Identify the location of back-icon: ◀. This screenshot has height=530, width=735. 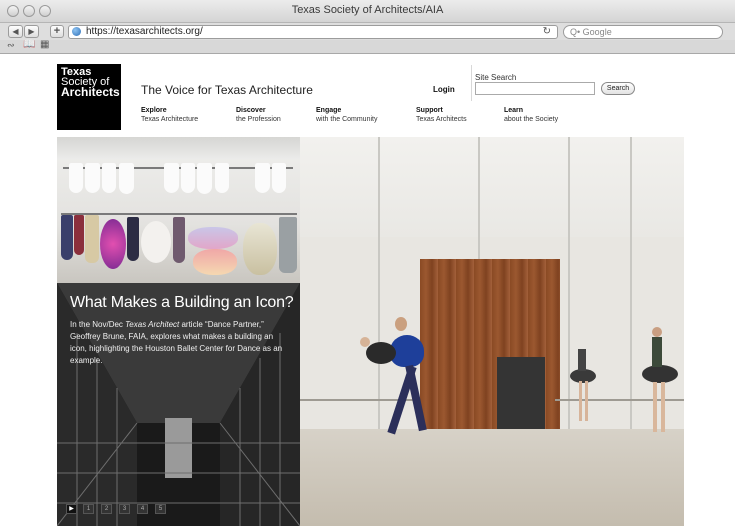
(15, 31).